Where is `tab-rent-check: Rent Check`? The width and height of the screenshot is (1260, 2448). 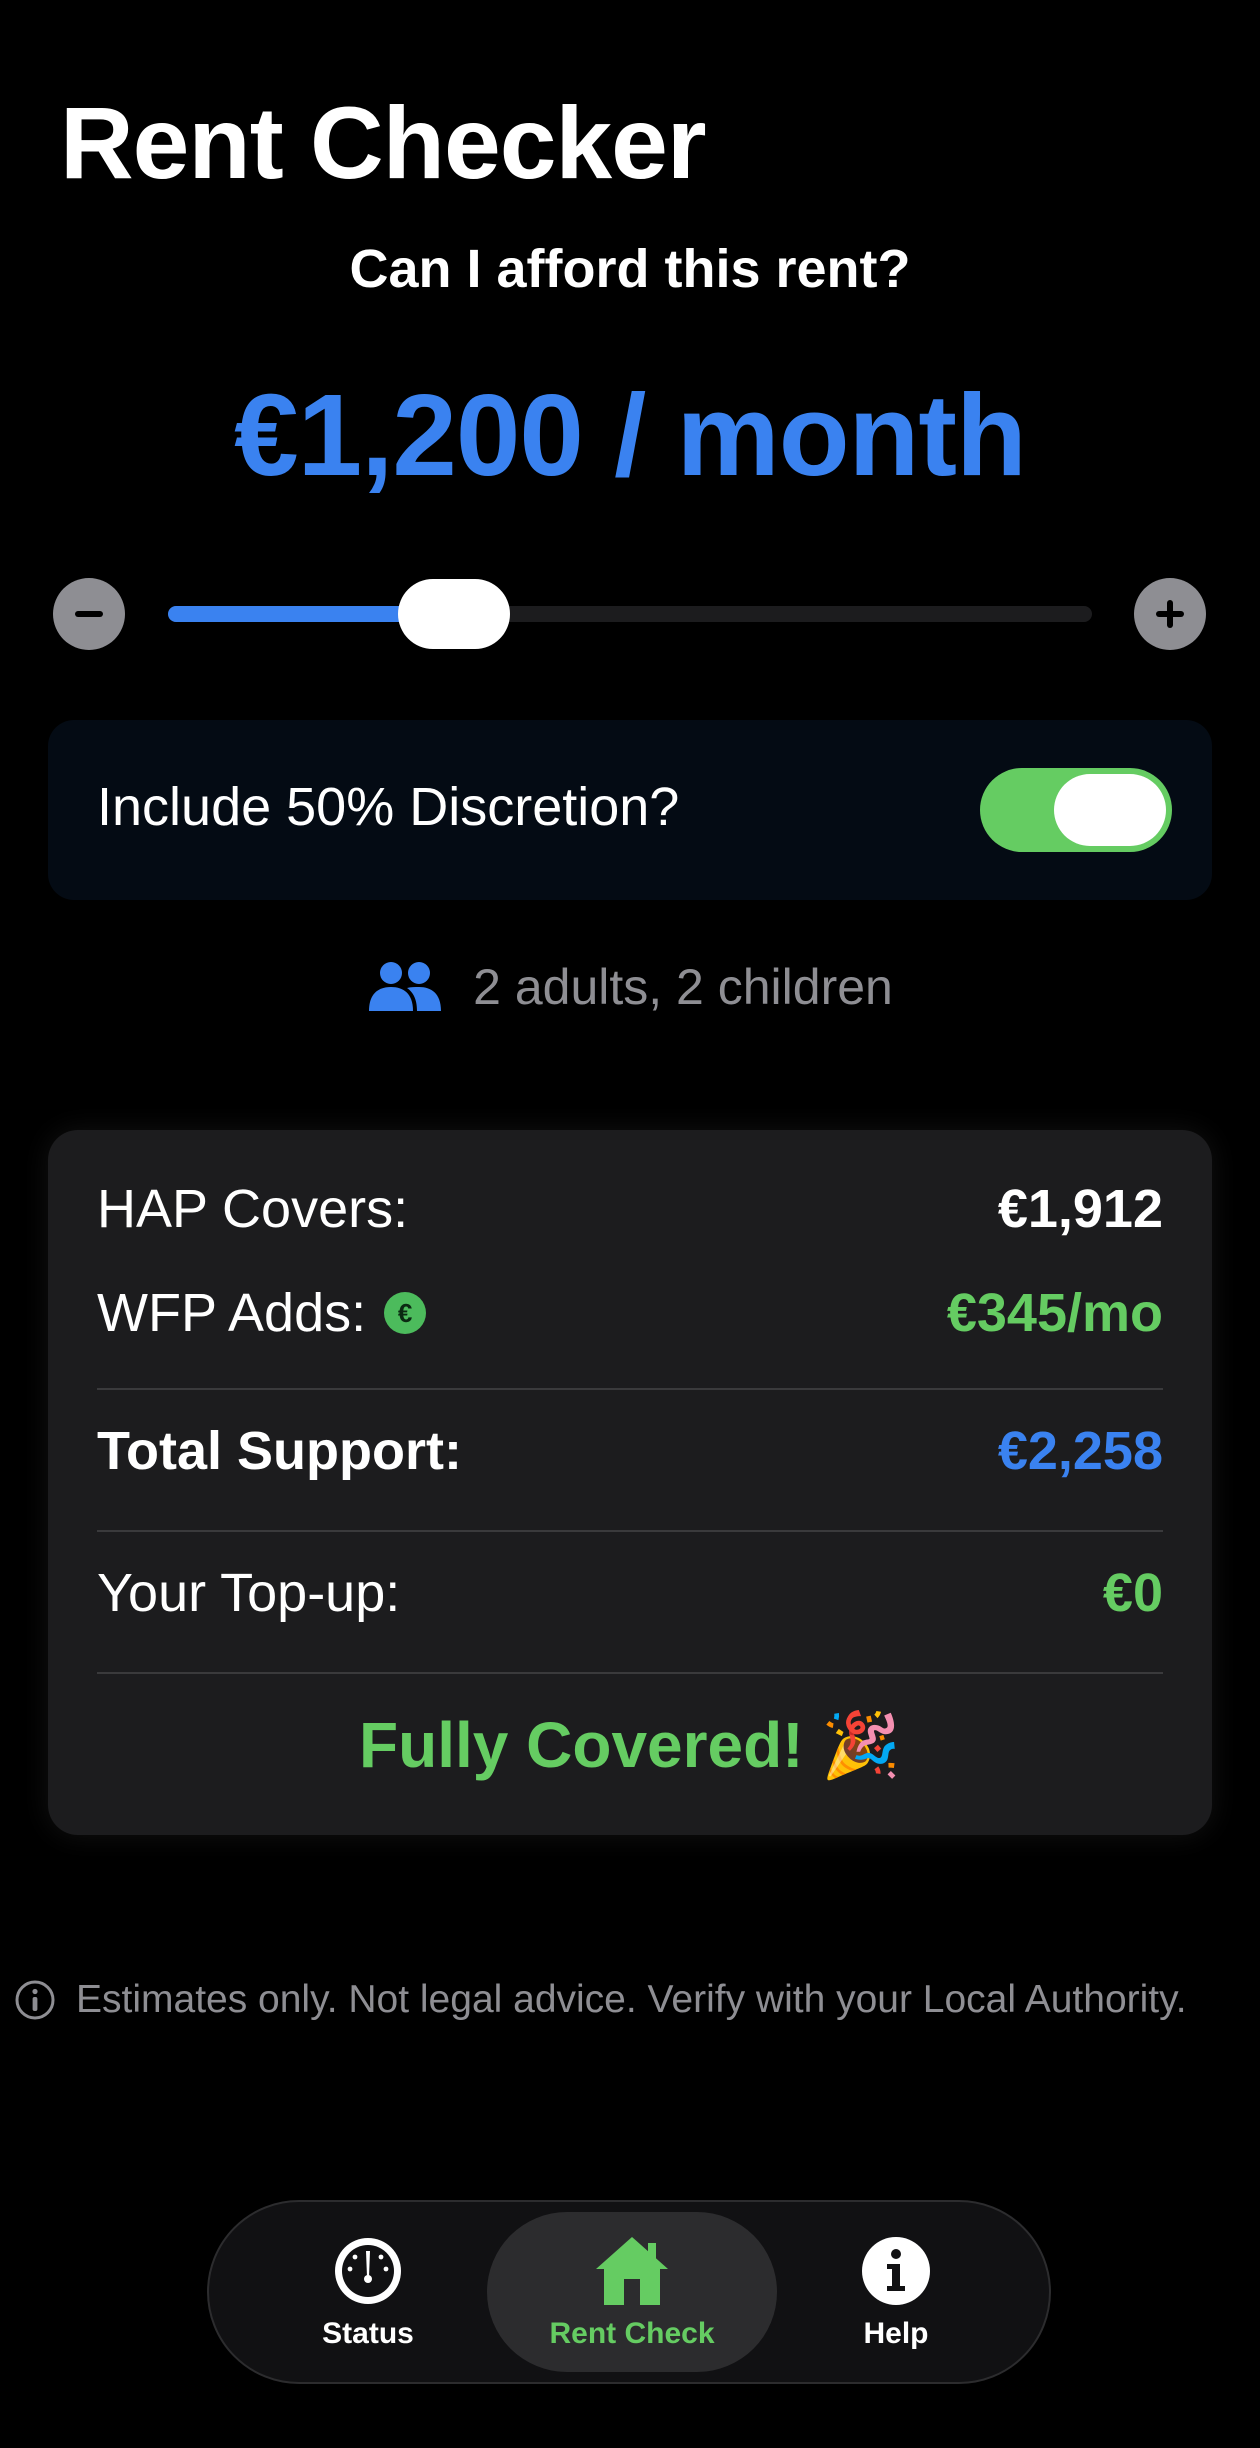
tab-rent-check: Rent Check is located at coordinates (632, 2292).